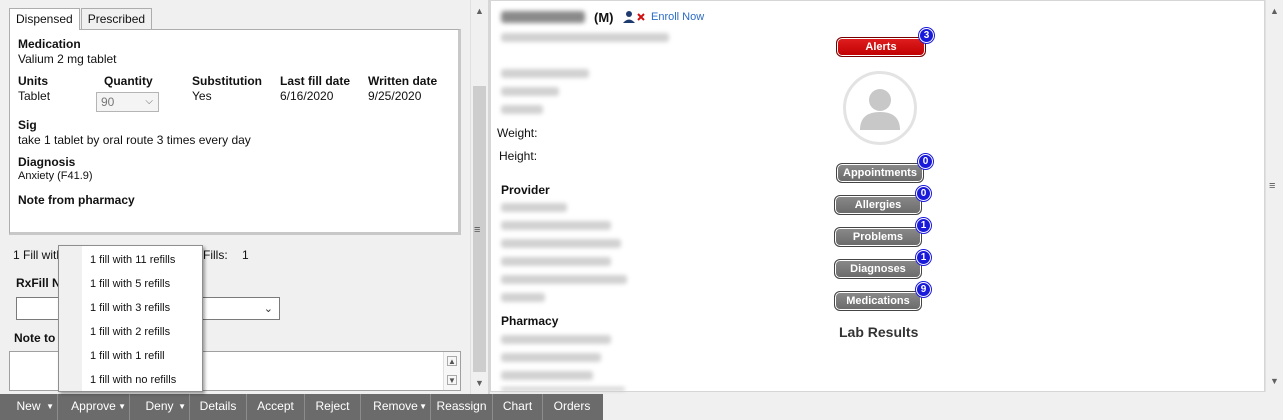 Image resolution: width=1283 pixels, height=420 pixels. I want to click on allergies-count-badge: 0, so click(923, 193).